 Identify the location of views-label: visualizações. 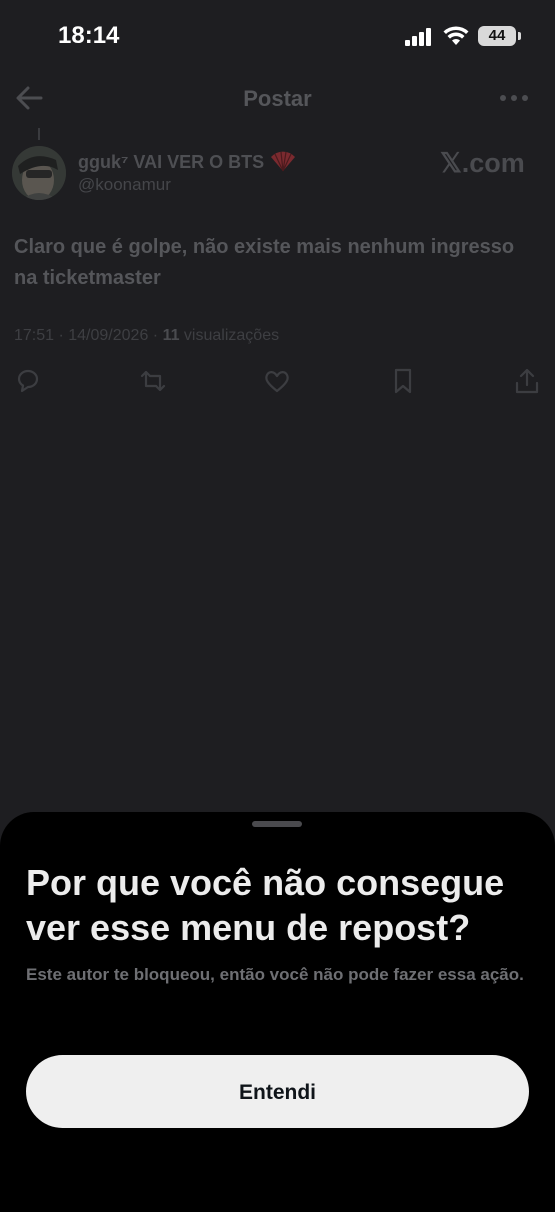
(229, 335).